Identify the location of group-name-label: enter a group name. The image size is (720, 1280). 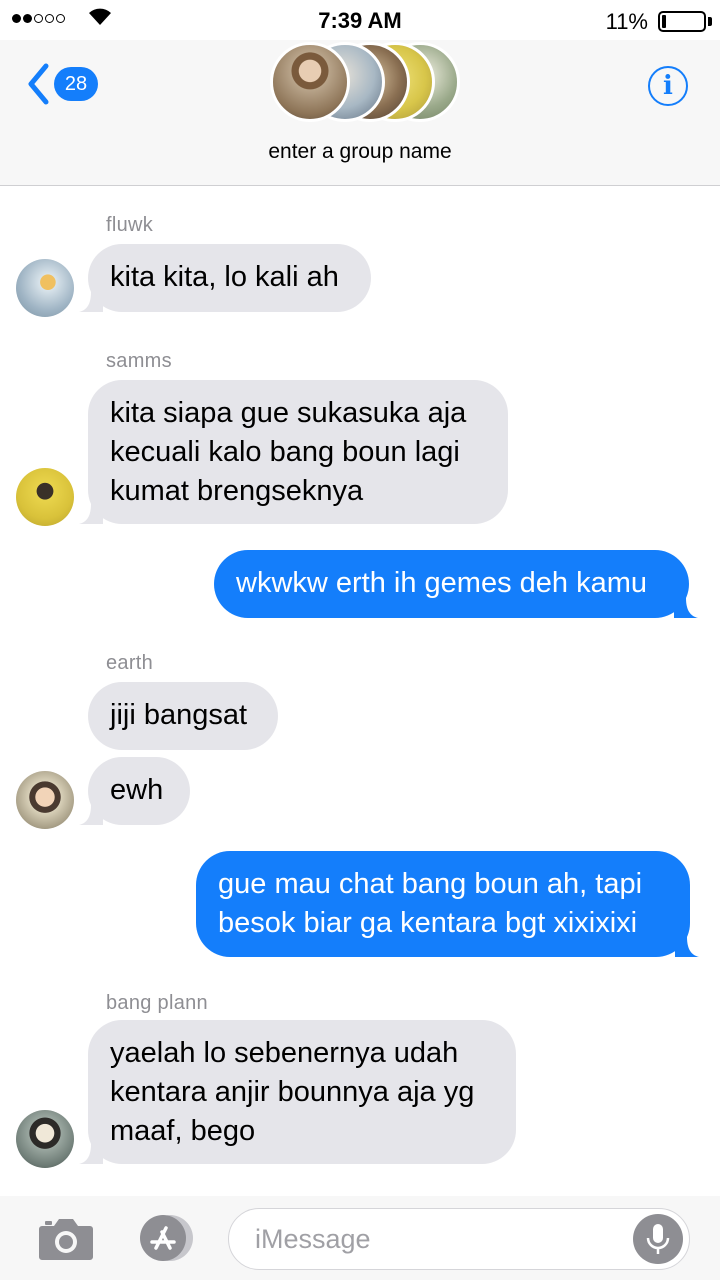
(360, 152).